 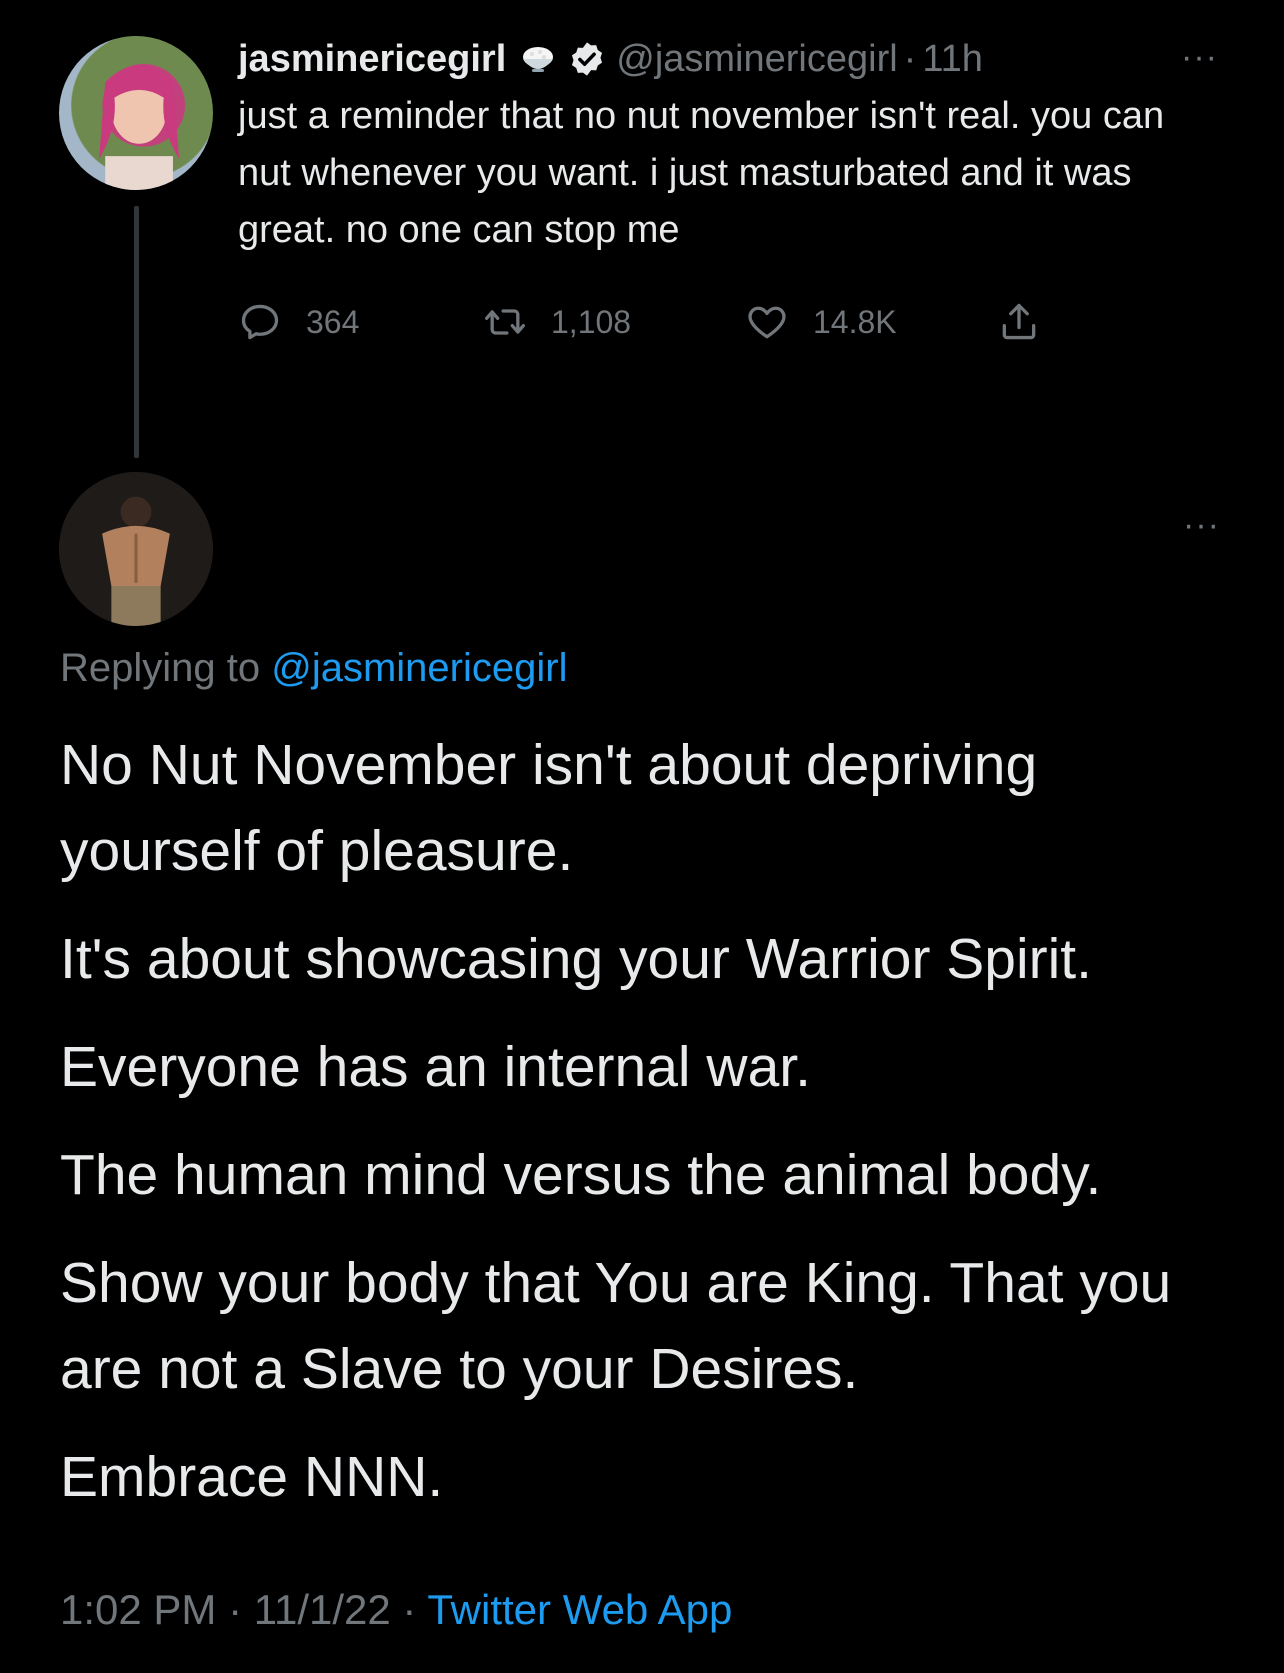 What do you see at coordinates (952, 59) in the screenshot?
I see `tweet-time: 11h` at bounding box center [952, 59].